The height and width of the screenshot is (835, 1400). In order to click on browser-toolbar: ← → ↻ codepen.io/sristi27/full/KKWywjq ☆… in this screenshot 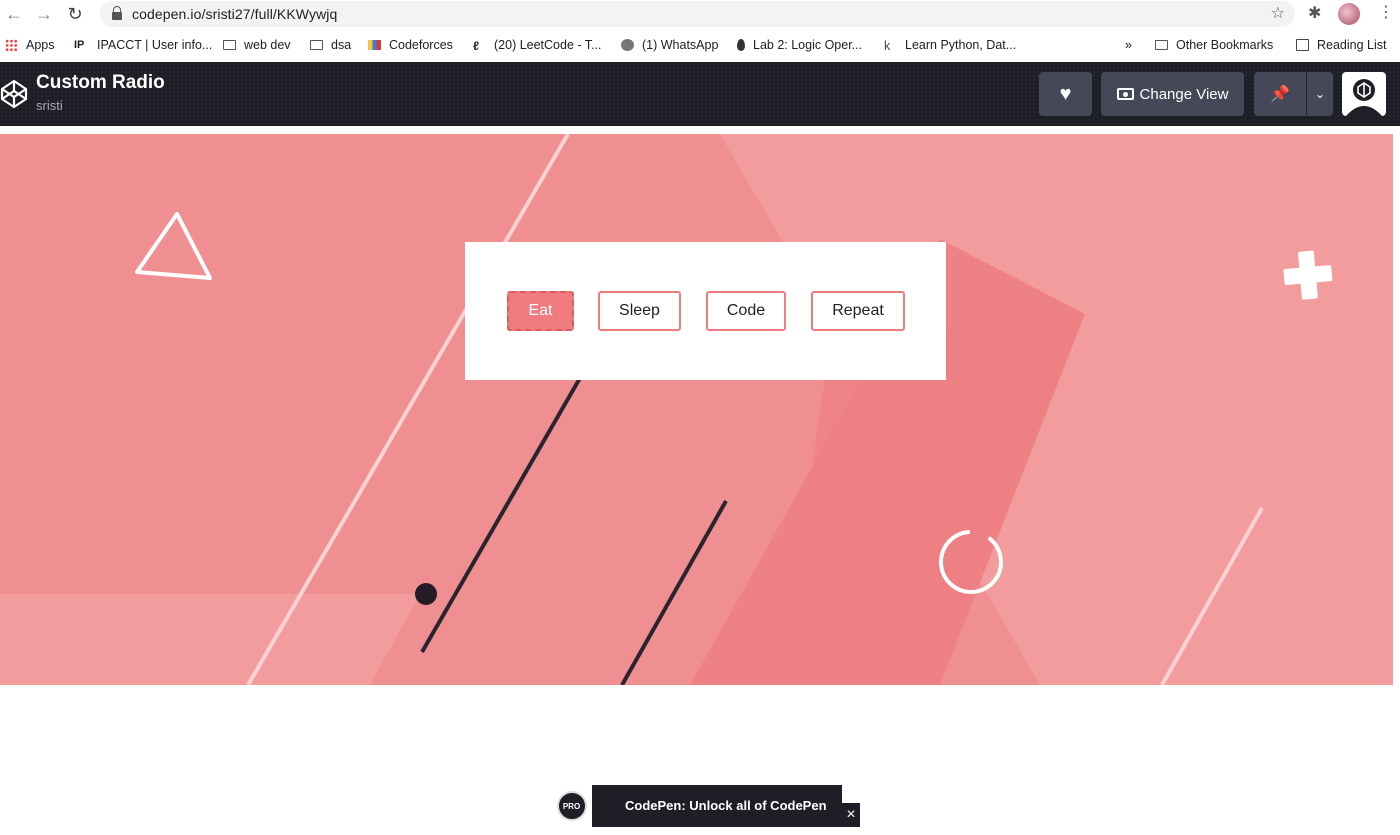, I will do `click(700, 14)`.